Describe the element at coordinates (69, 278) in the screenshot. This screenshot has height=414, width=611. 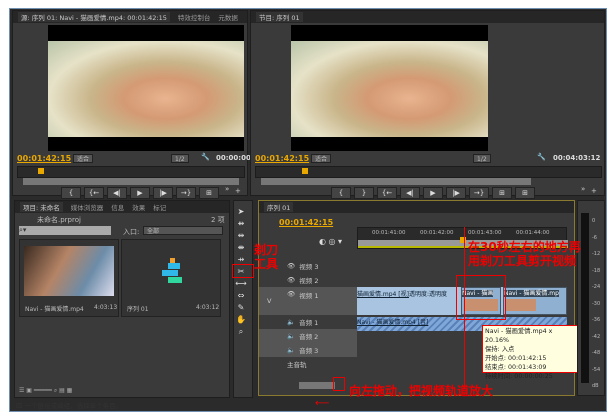
I see `project-item-clip: Navi - 猫画爱情.mp4 4:03:13` at that location.